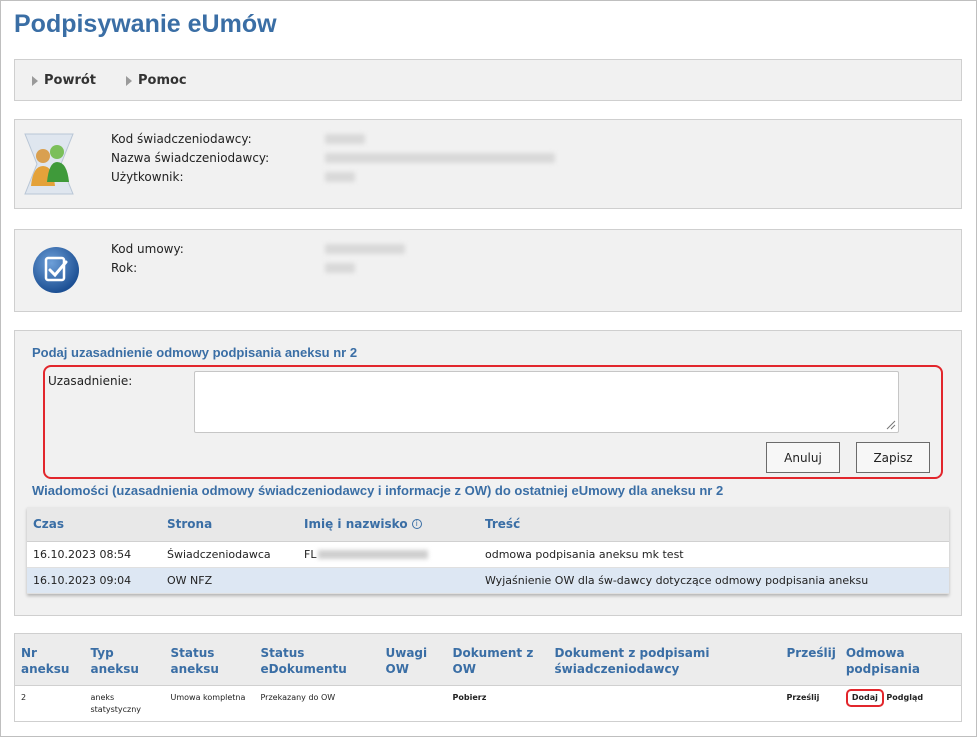 This screenshot has height=737, width=977. What do you see at coordinates (498, 704) in the screenshot?
I see `download-link: Pobierz` at bounding box center [498, 704].